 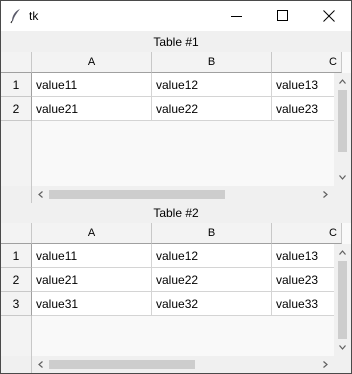 I want to click on close-button, so click(x=329, y=16).